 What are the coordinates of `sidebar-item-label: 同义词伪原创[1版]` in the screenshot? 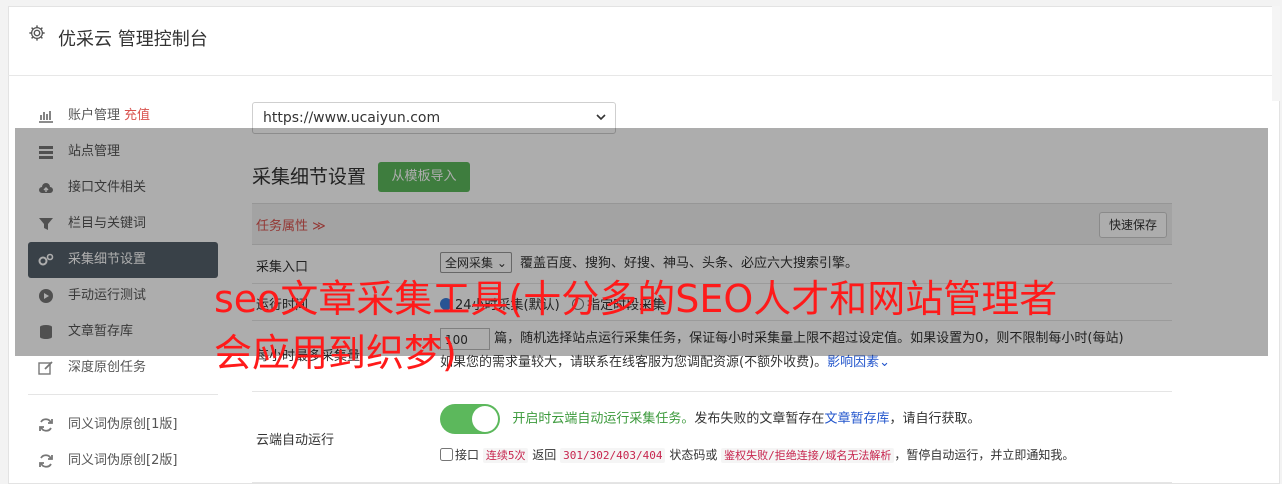 It's located at (123, 424).